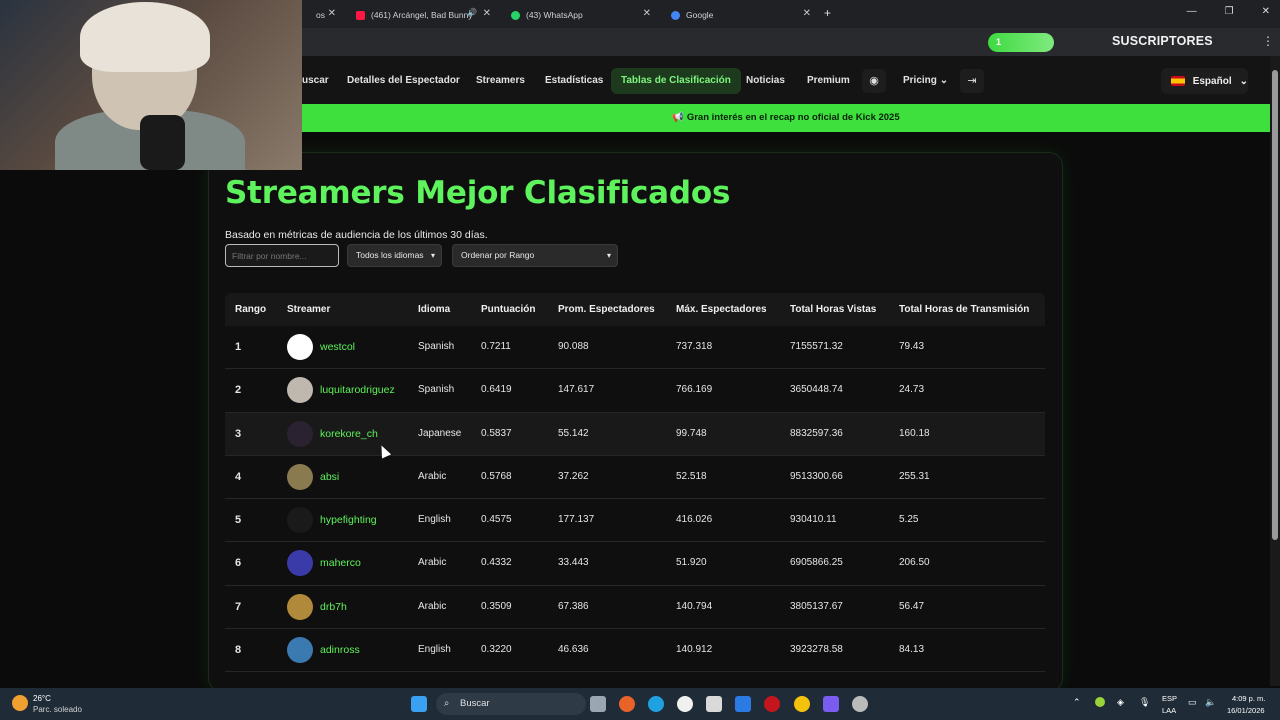 The width and height of the screenshot is (1280, 720). Describe the element at coordinates (577, 15) in the screenshot. I see `tab-3: (43) WhatsApp ✕` at that location.